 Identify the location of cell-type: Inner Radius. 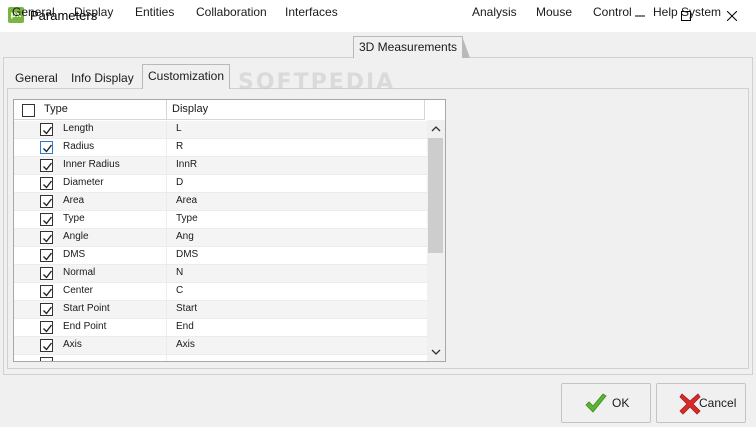
(91, 164).